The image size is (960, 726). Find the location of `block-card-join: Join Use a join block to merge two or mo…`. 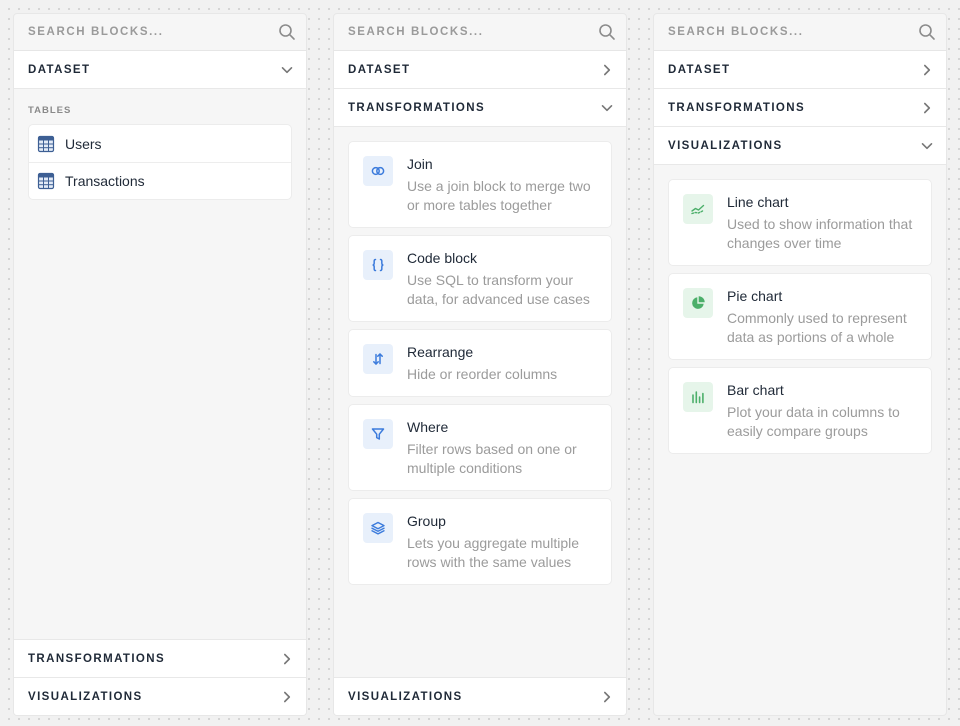

block-card-join: Join Use a join block to merge two or mo… is located at coordinates (480, 184).